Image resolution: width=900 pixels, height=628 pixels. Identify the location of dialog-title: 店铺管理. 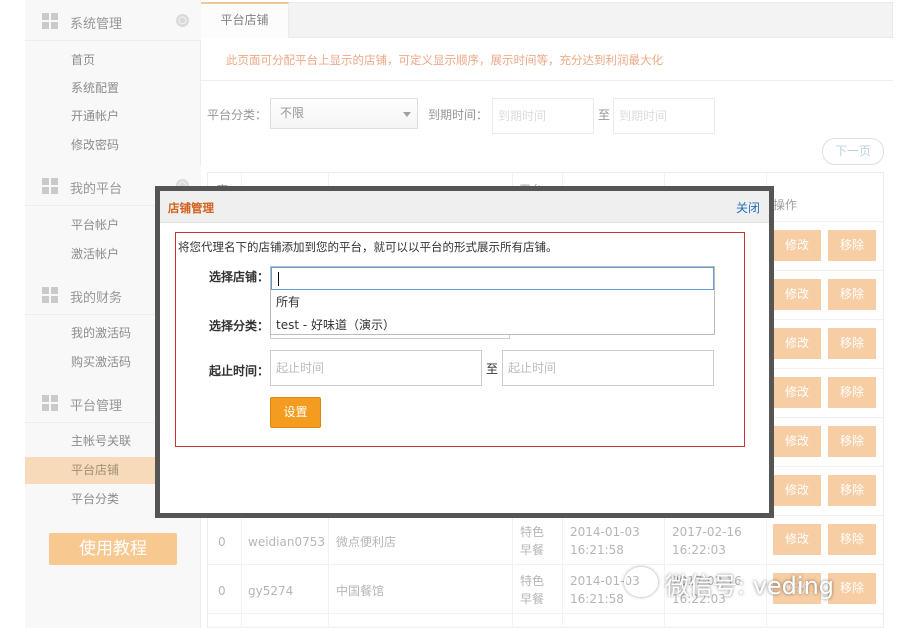
(191, 208).